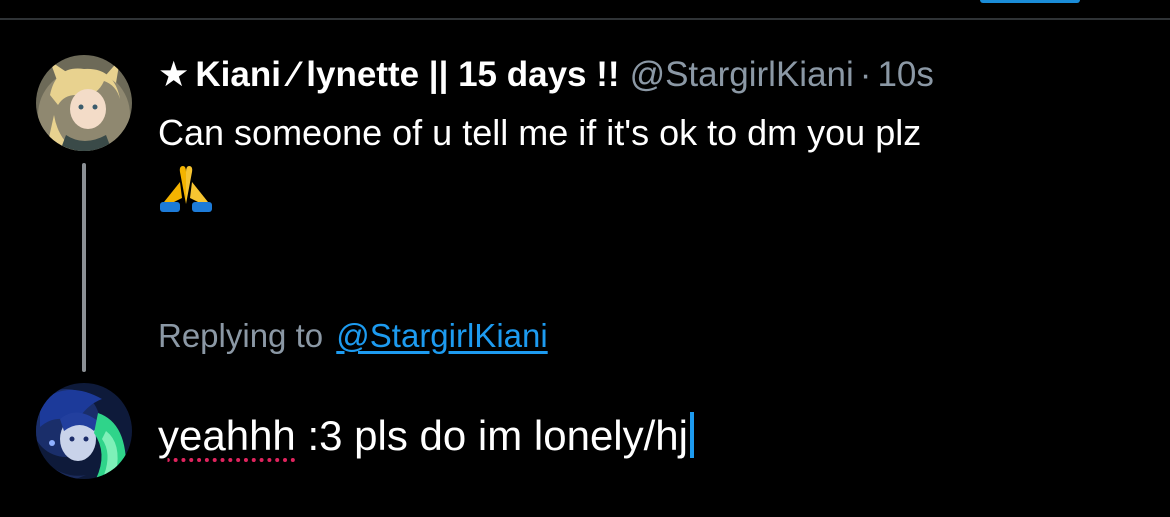 The image size is (1170, 517). Describe the element at coordinates (1030, 1) in the screenshot. I see `top-accent-bar` at that location.